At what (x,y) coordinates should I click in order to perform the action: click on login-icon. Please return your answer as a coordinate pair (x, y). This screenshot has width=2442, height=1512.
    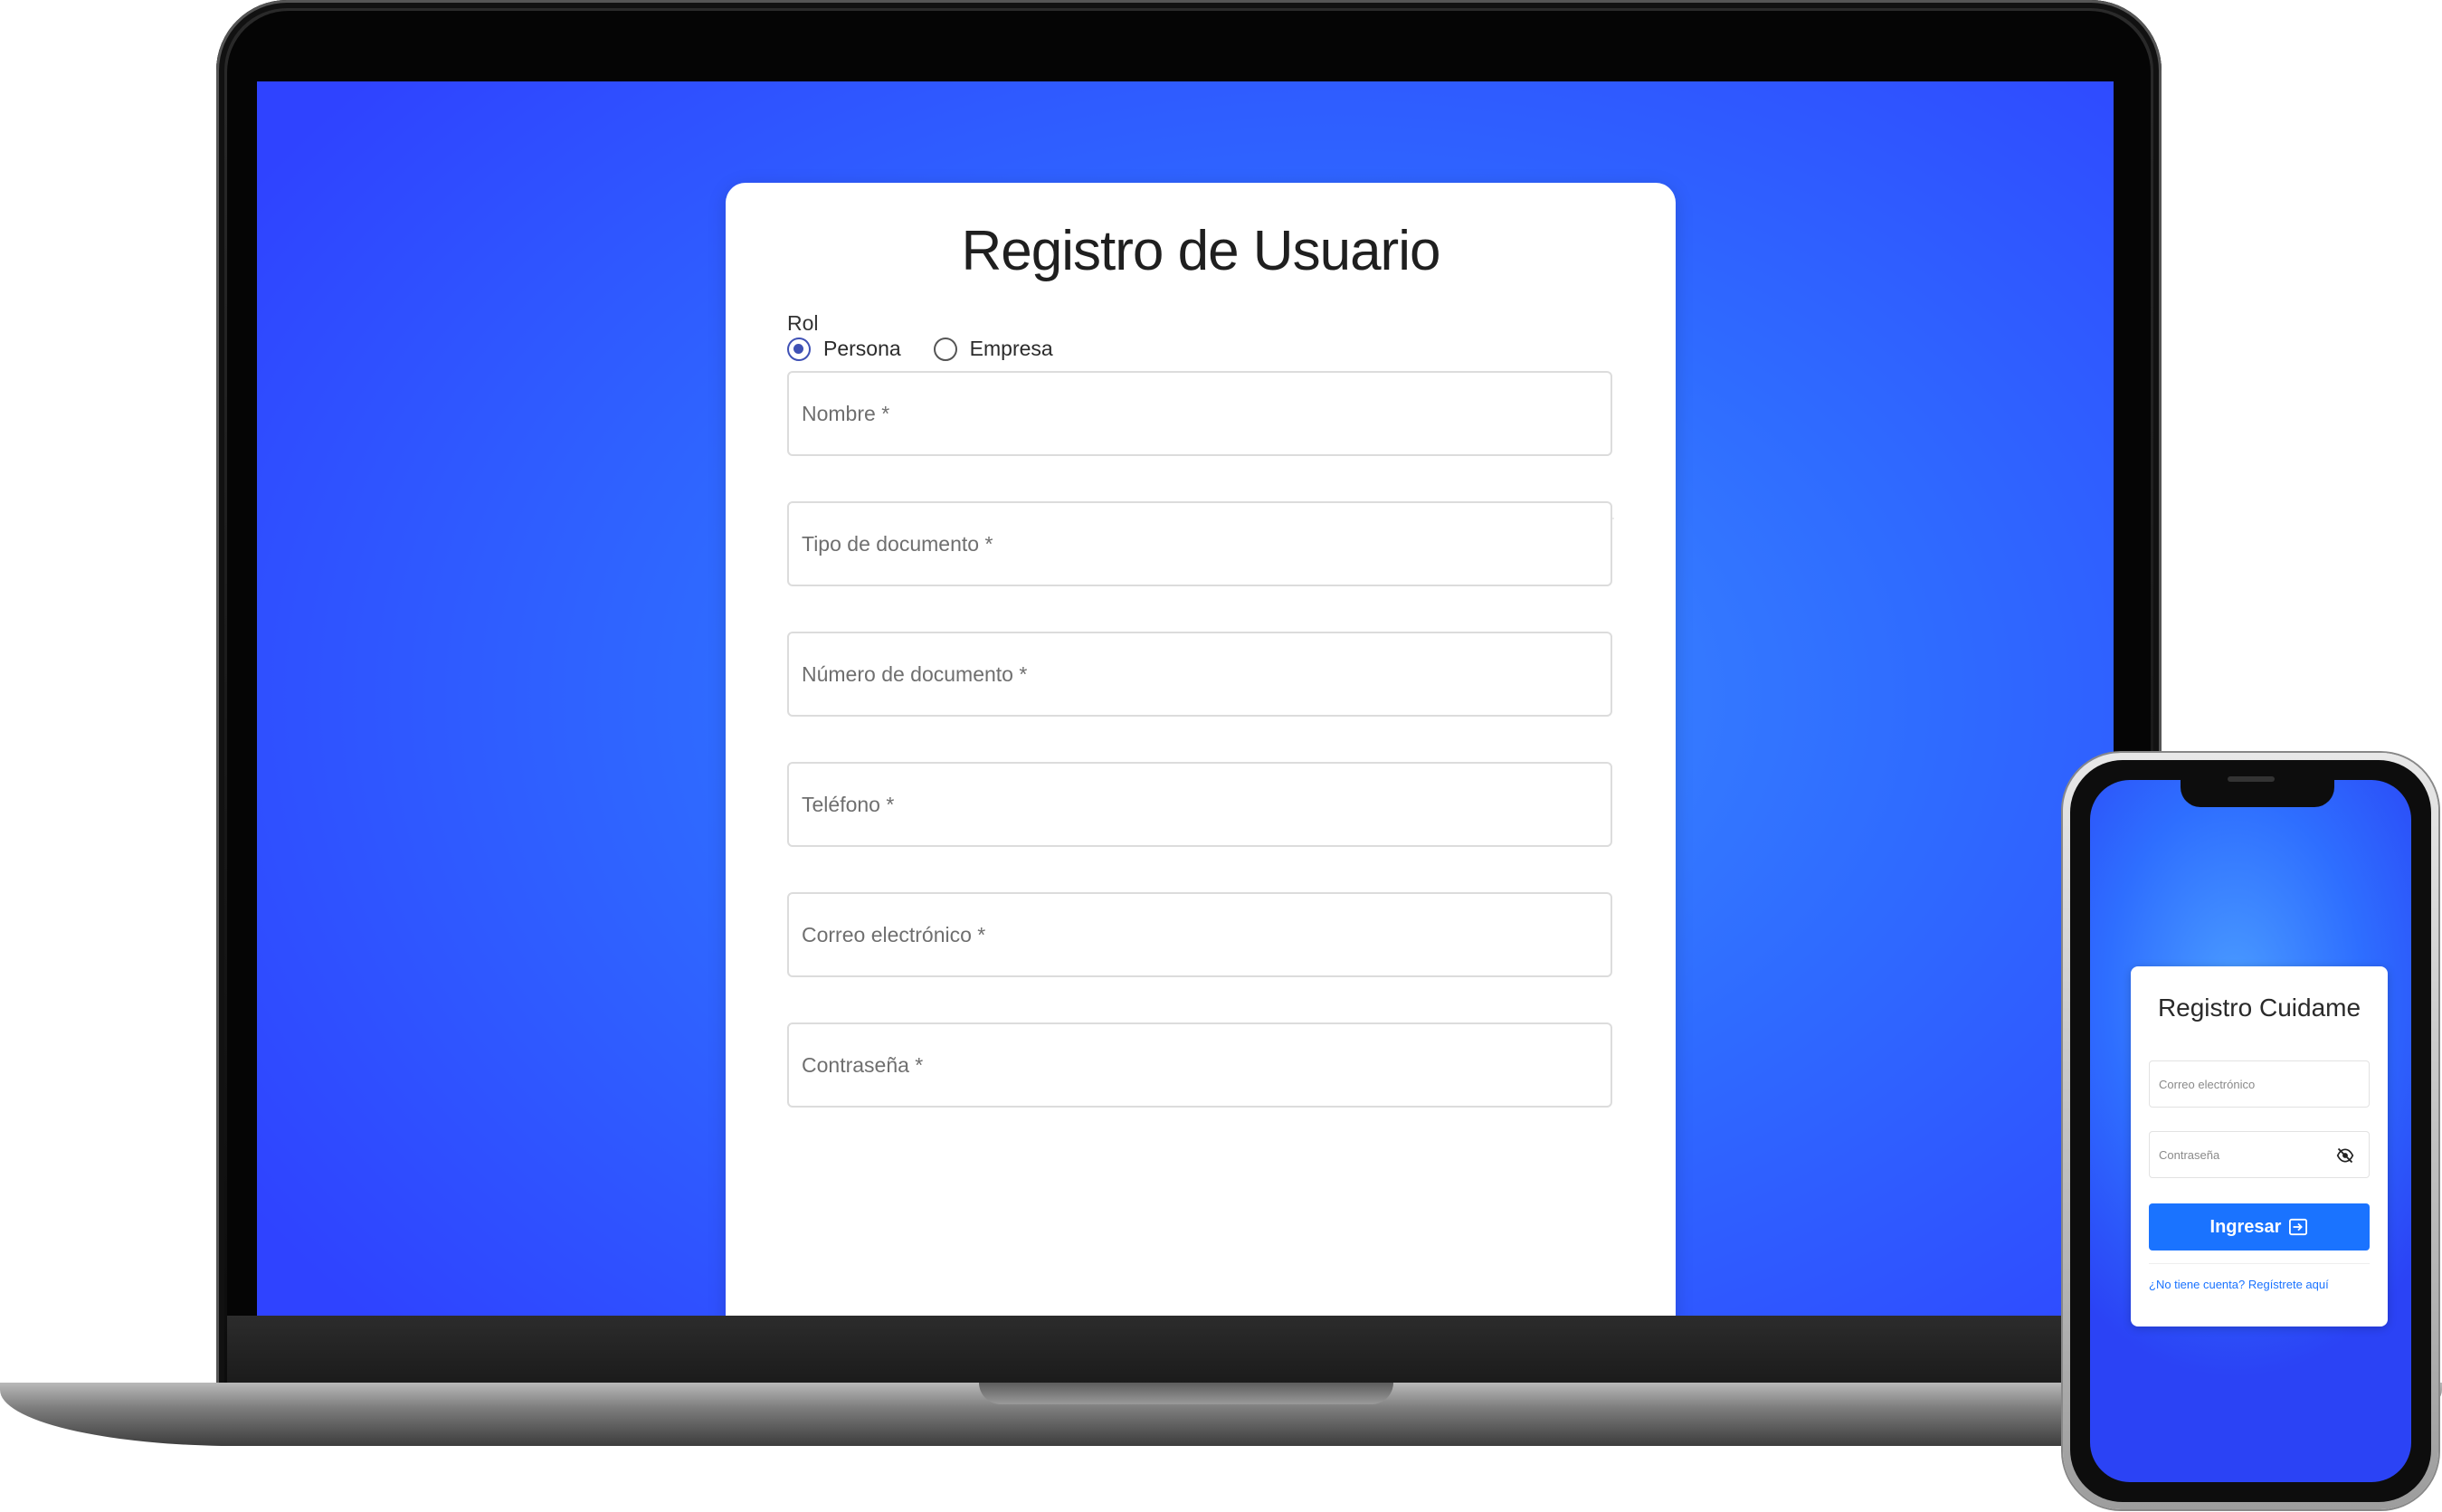
    Looking at the image, I should click on (2298, 1227).